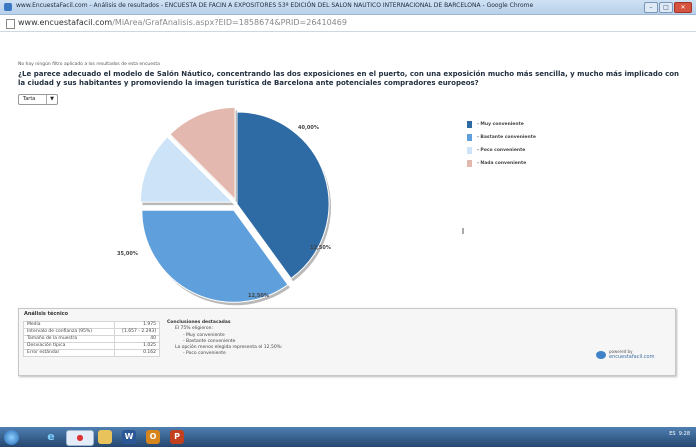 The image size is (696, 447). What do you see at coordinates (153, 437) in the screenshot?
I see `outlook-icon: O` at bounding box center [153, 437].